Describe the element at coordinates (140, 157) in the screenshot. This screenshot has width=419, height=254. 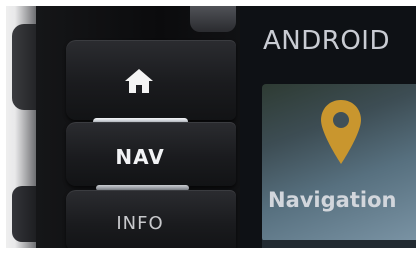
I see `nav-button-label: NAV` at that location.